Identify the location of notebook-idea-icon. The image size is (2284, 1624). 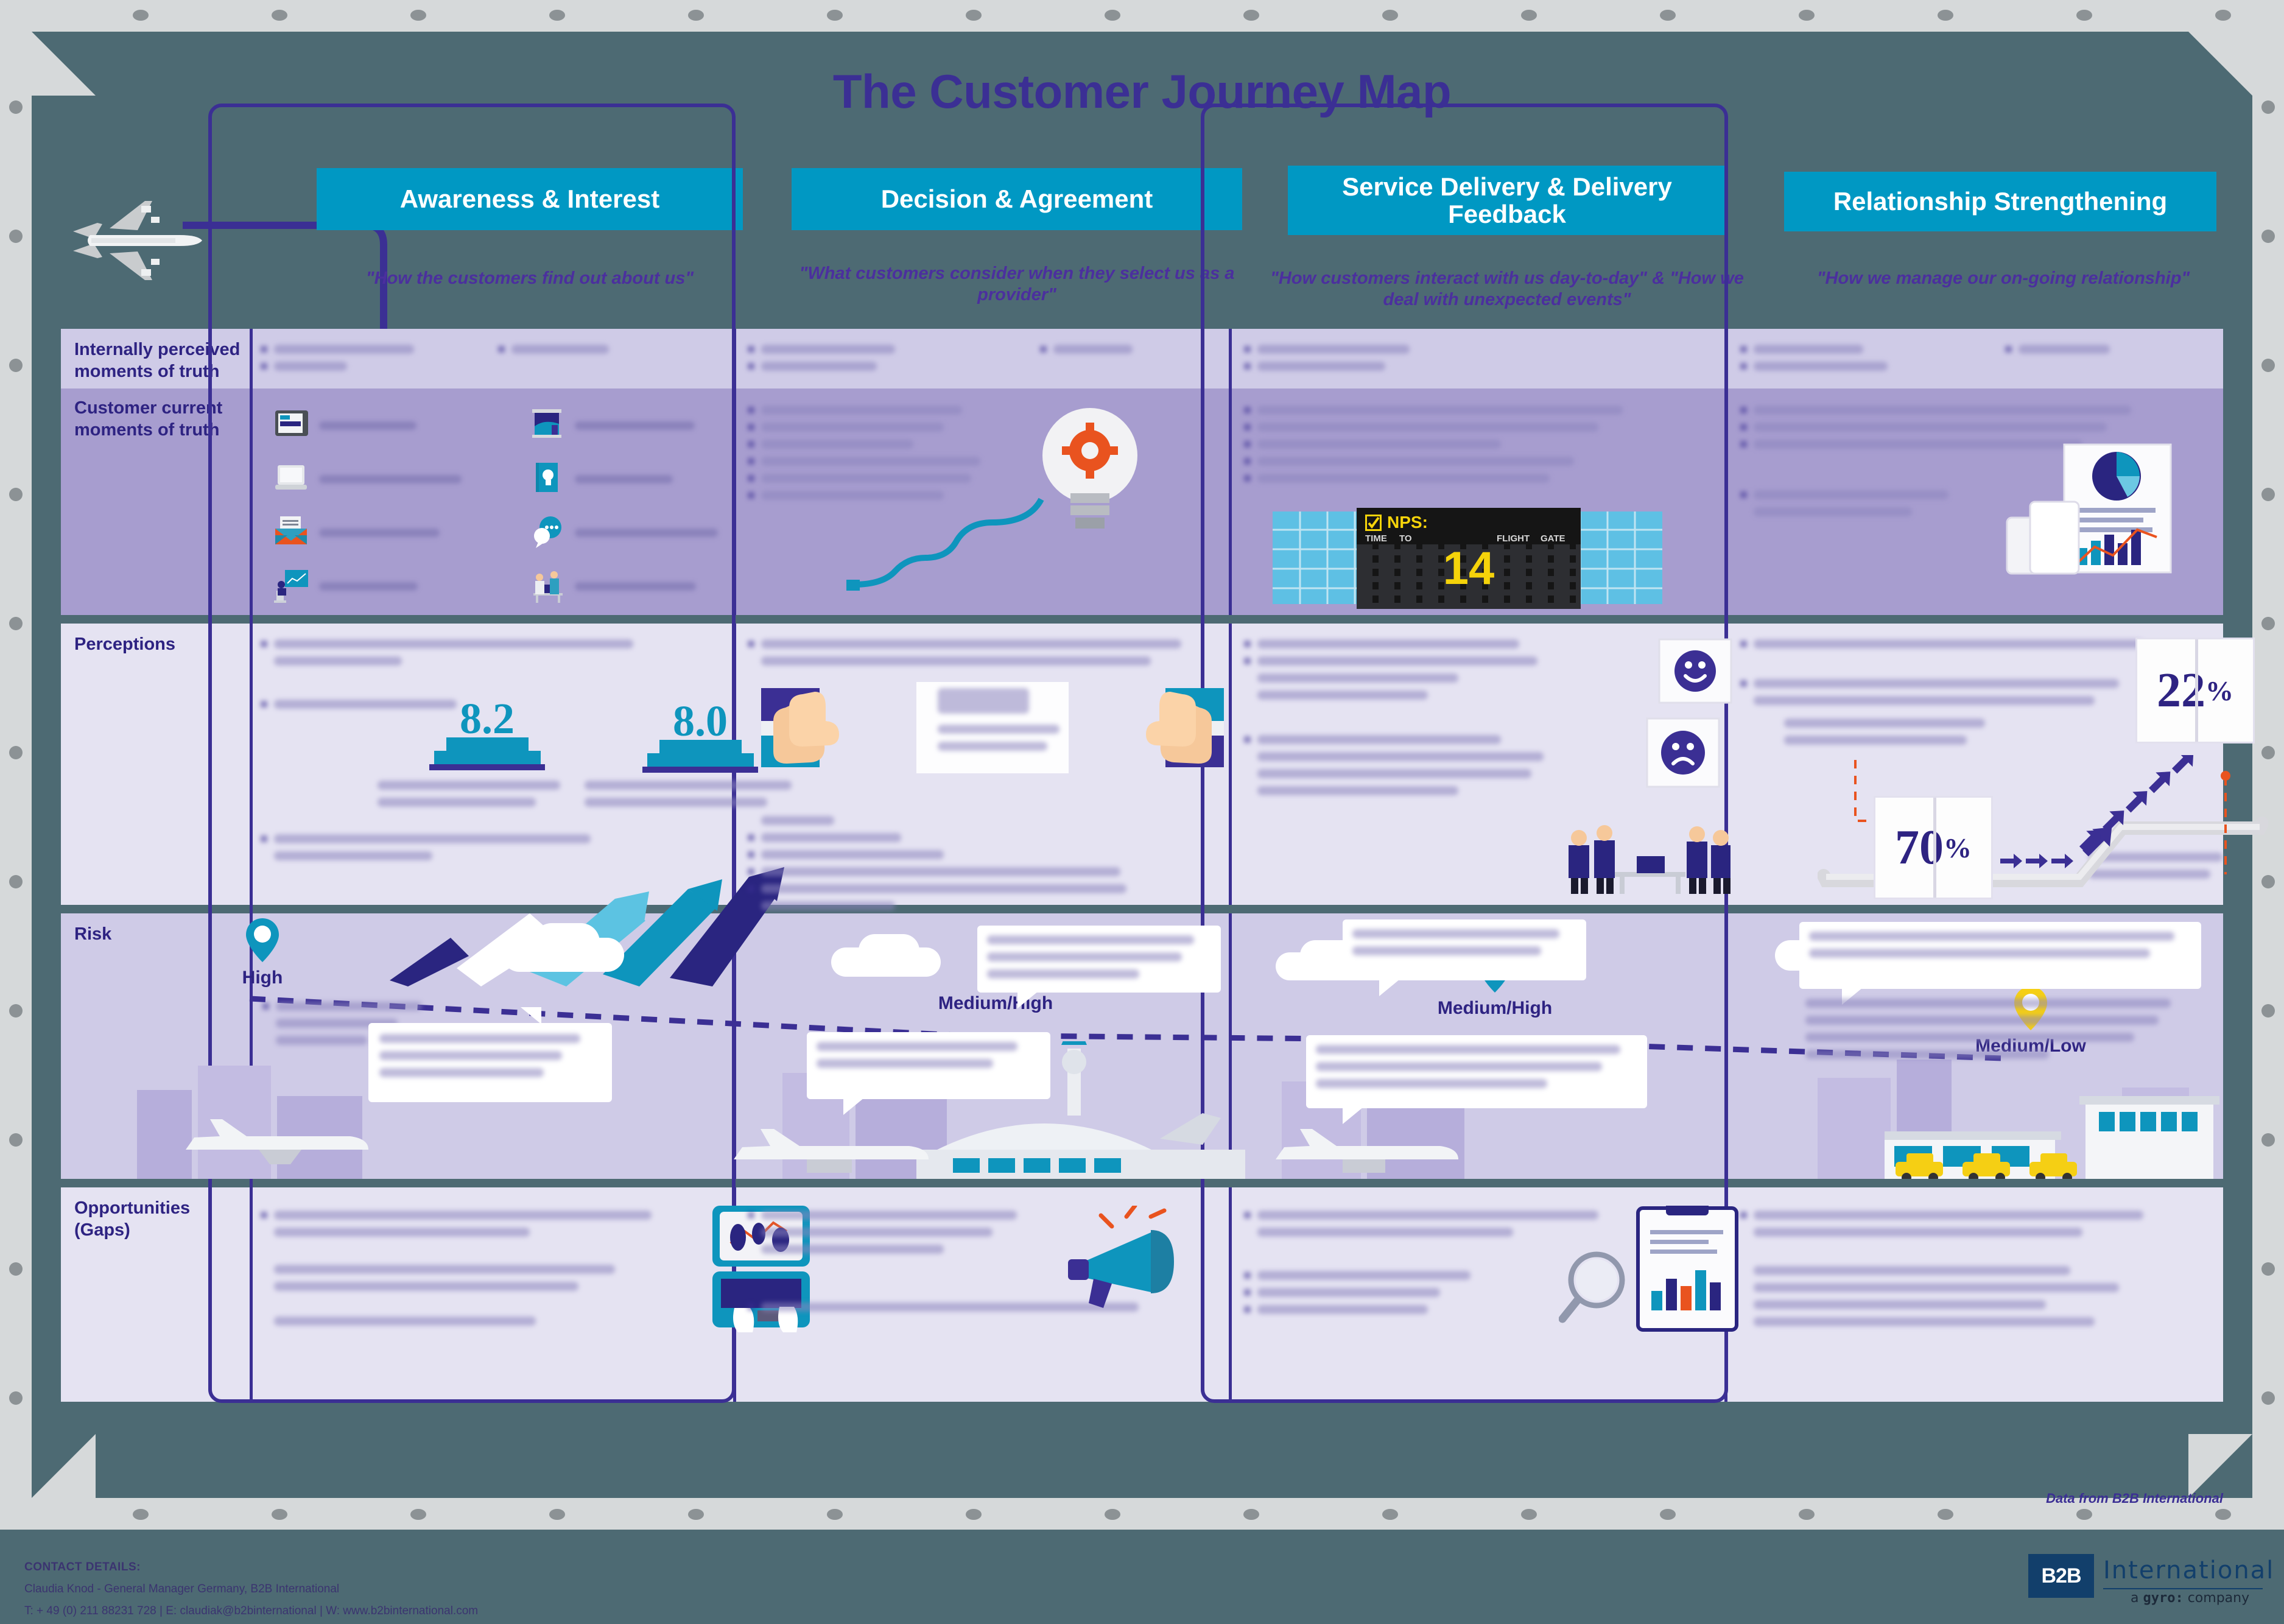
(547, 477).